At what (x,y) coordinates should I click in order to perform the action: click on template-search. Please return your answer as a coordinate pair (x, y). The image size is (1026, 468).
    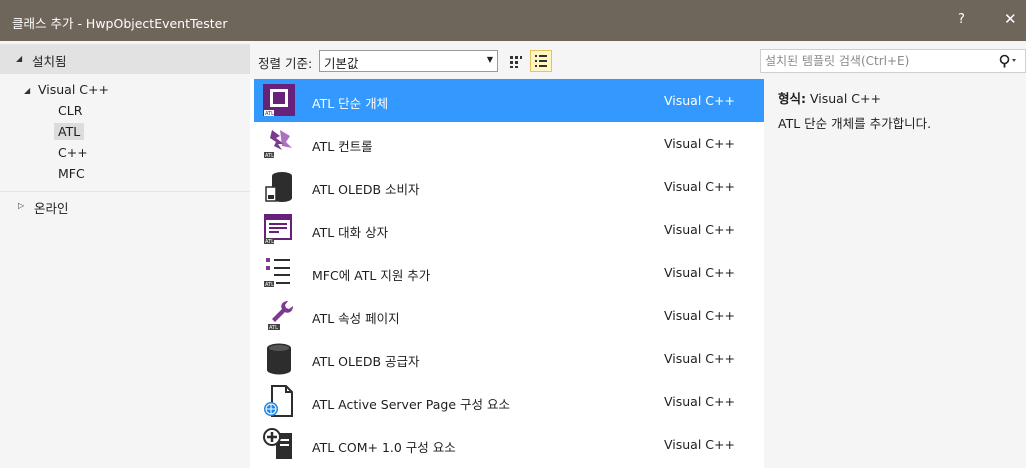
    Looking at the image, I should click on (893, 61).